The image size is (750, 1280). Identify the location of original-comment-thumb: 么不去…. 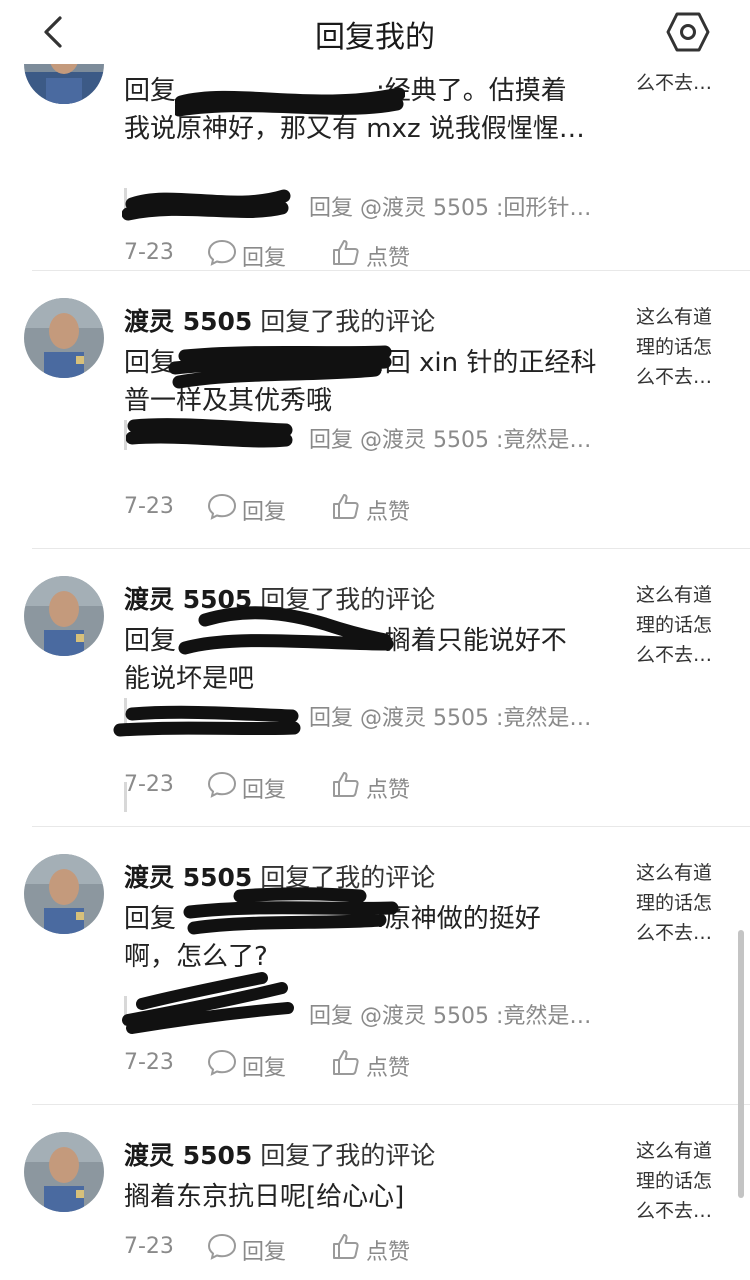
(679, 83).